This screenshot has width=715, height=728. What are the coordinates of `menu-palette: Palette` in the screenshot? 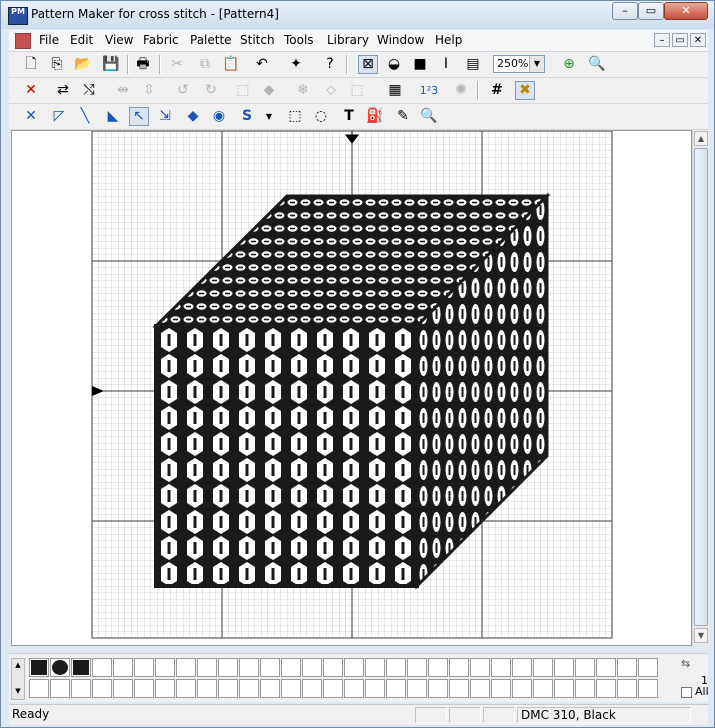 It's located at (211, 40).